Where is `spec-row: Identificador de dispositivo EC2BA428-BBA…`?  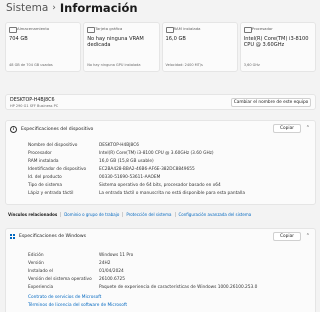
spec-row: Identificador de dispositivo EC2BA428-BBA… is located at coordinates (111, 169).